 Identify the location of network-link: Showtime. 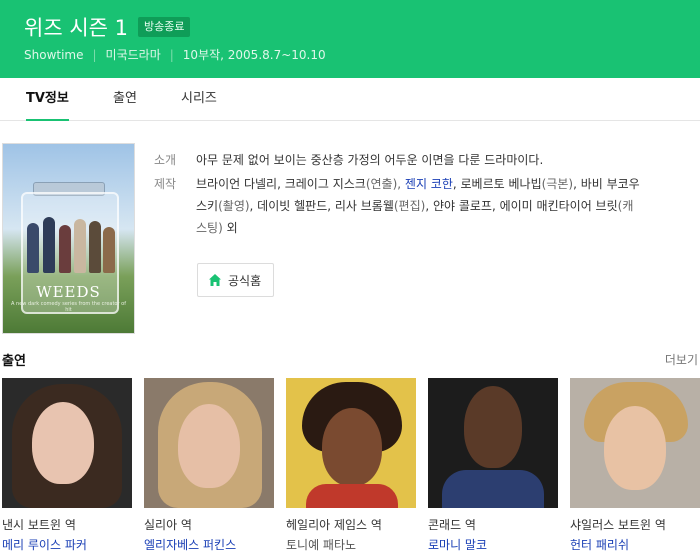
(54, 55).